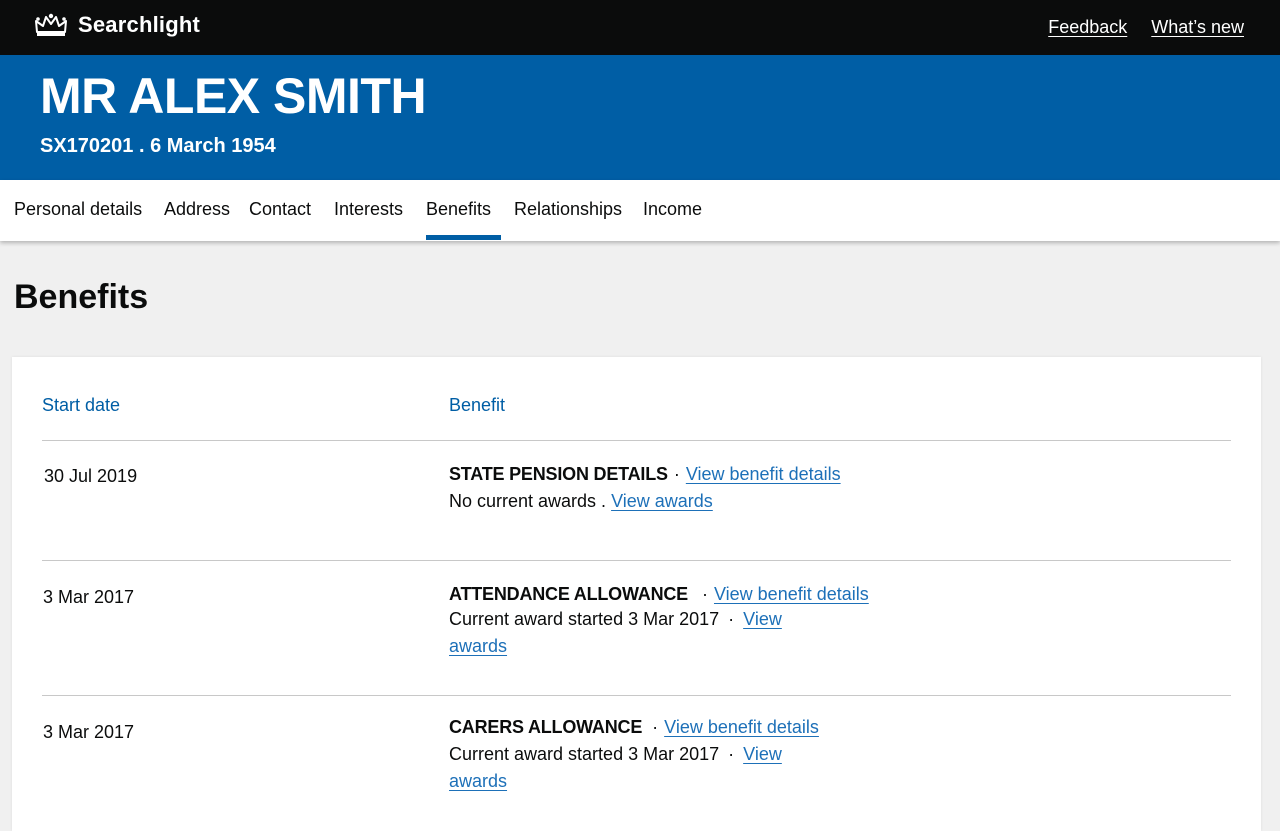 The height and width of the screenshot is (831, 1280). I want to click on person-name: MR ALEX SMITH, so click(233, 96).